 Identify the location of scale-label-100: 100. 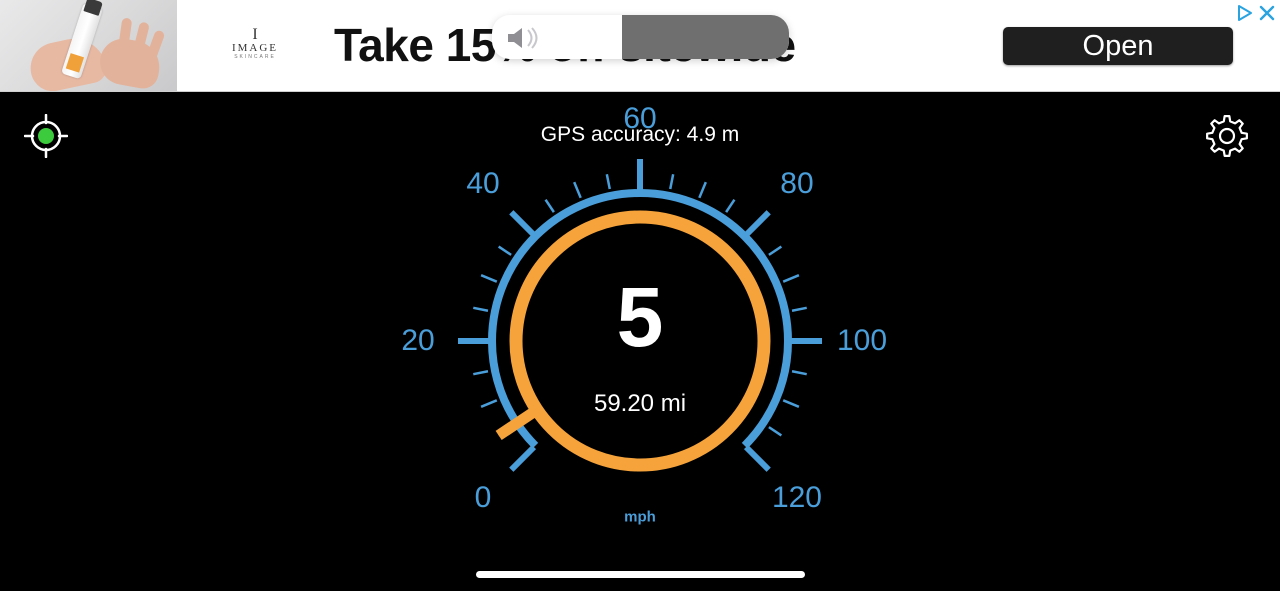
(862, 340).